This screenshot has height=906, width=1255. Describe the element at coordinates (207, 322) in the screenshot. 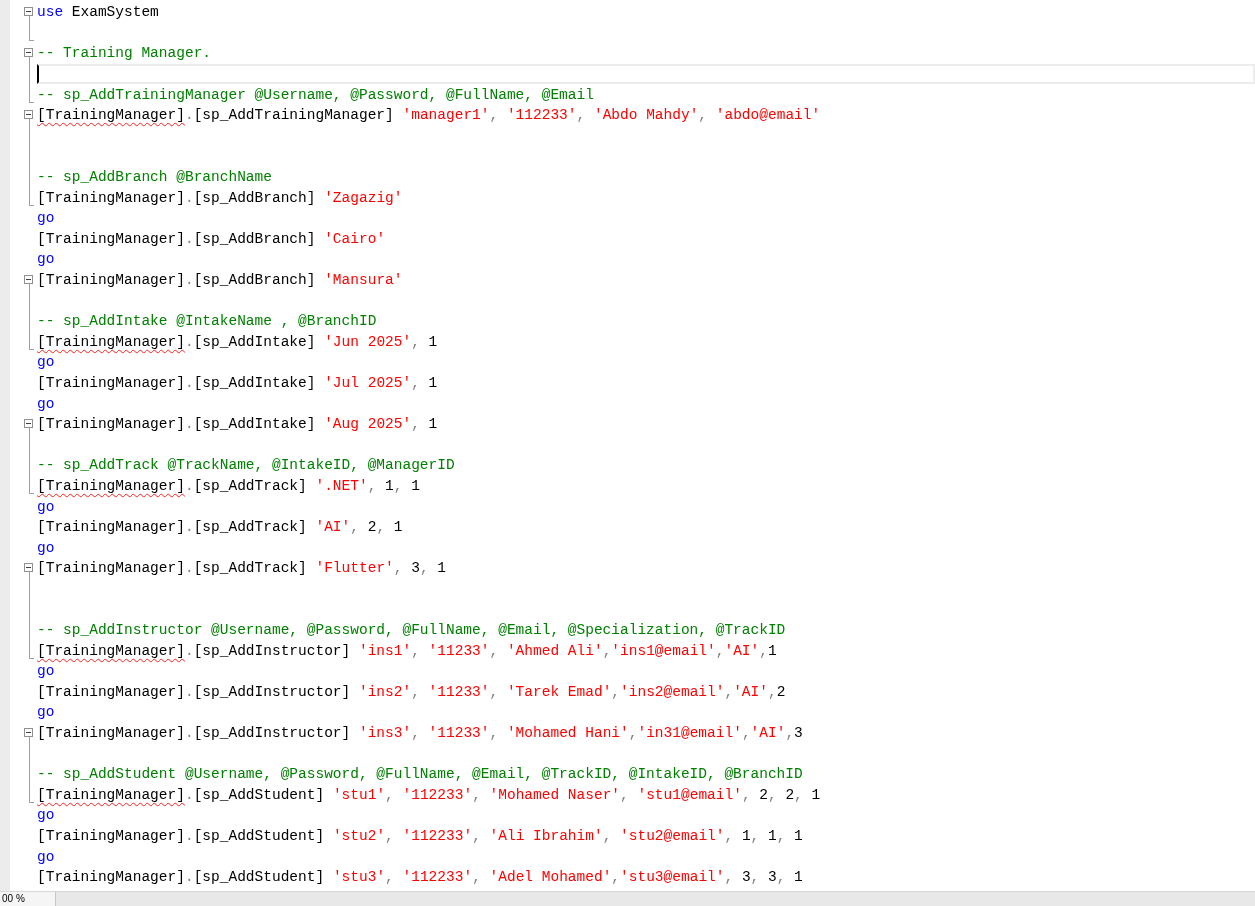

I see `code-comment: -- sp_AddIntake @IntakeName , @BranchID` at that location.